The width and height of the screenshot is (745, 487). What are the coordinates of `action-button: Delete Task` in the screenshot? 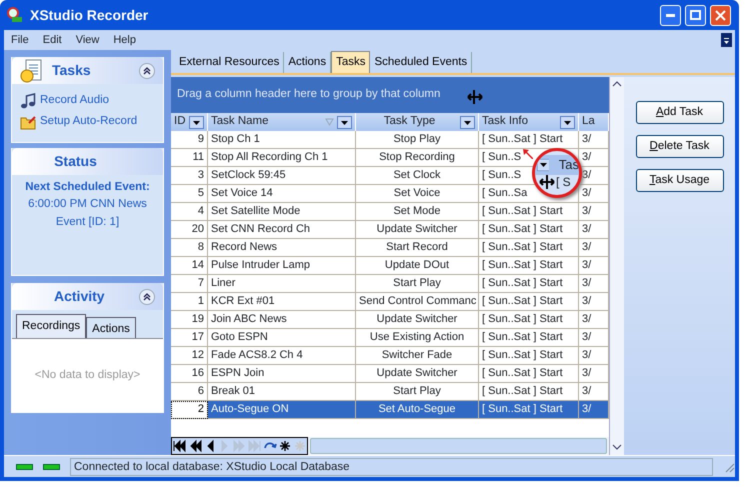 It's located at (680, 146).